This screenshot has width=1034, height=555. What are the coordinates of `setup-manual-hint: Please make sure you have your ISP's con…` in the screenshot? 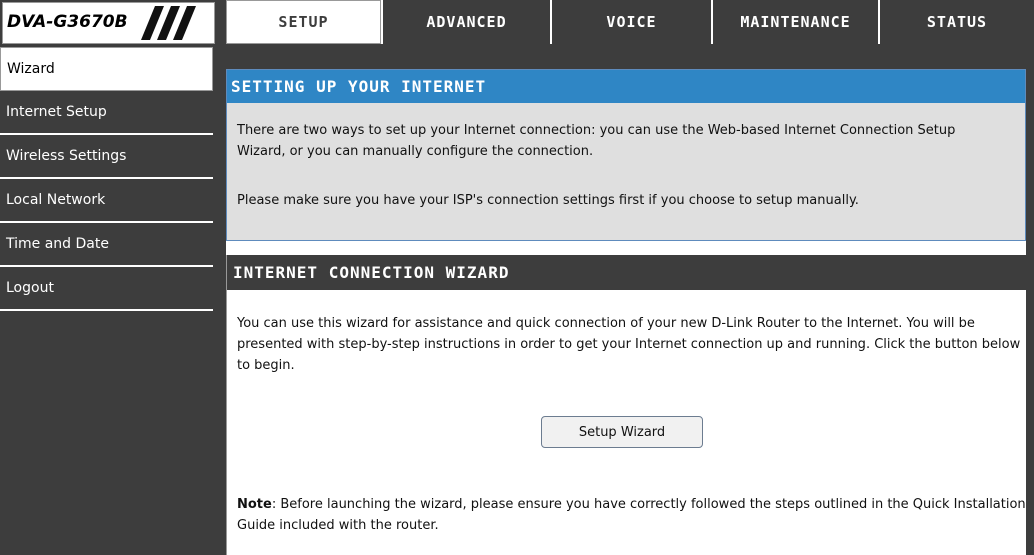 It's located at (548, 200).